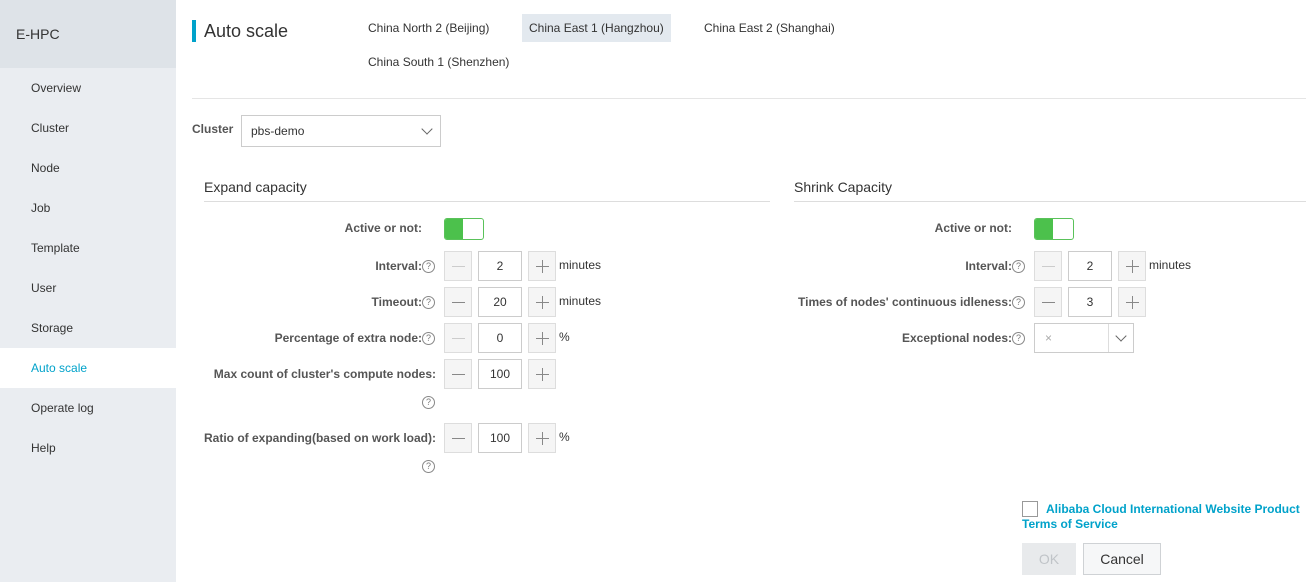 Image resolution: width=1307 pixels, height=582 pixels. Describe the element at coordinates (542, 266) in the screenshot. I see `expand-interval-increment-button` at that location.